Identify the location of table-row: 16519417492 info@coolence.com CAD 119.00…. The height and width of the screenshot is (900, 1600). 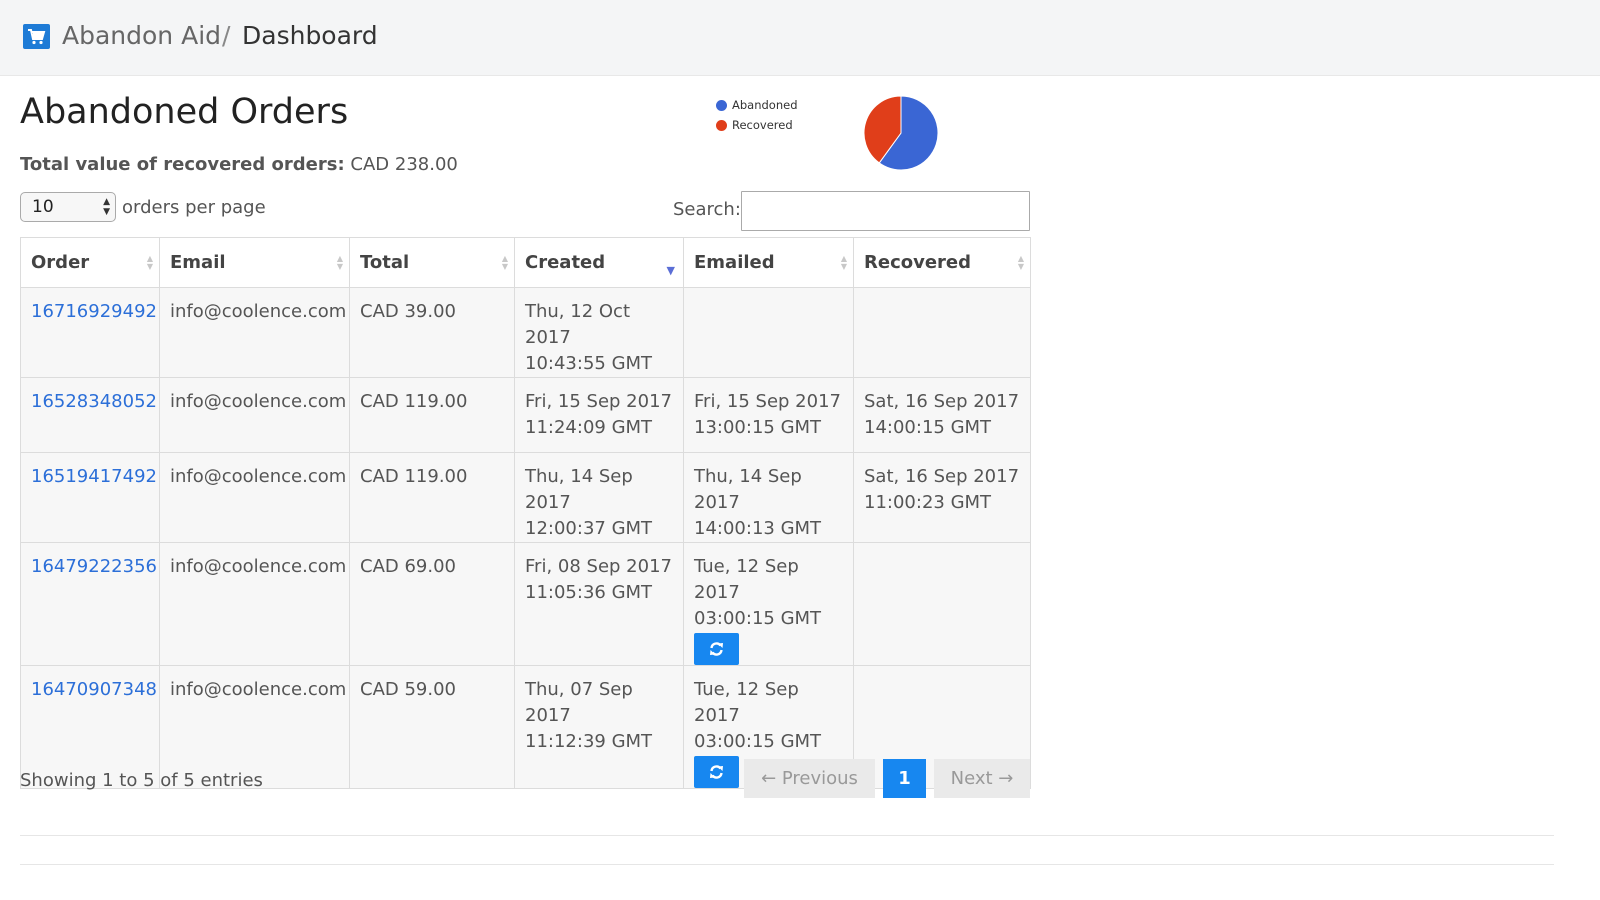
(525, 497).